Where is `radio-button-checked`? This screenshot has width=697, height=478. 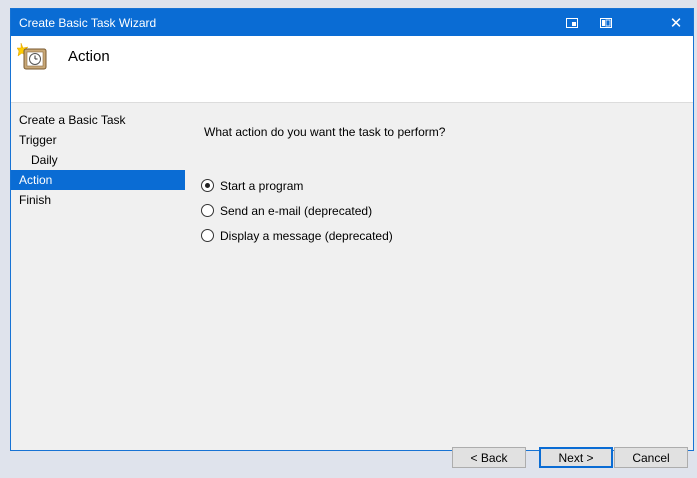
radio-button-checked is located at coordinates (207, 185).